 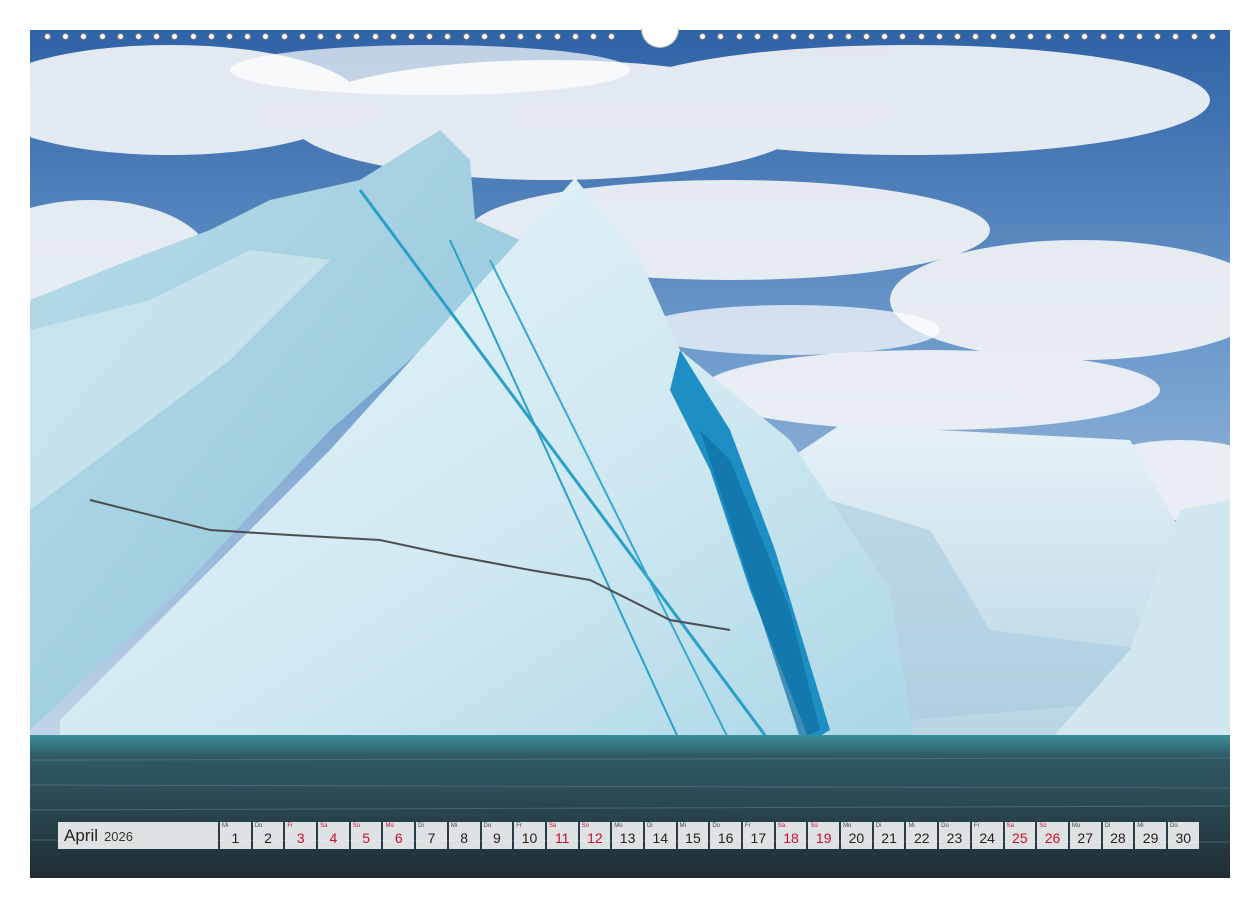 I want to click on day-cell: Fr 24, so click(x=987, y=835).